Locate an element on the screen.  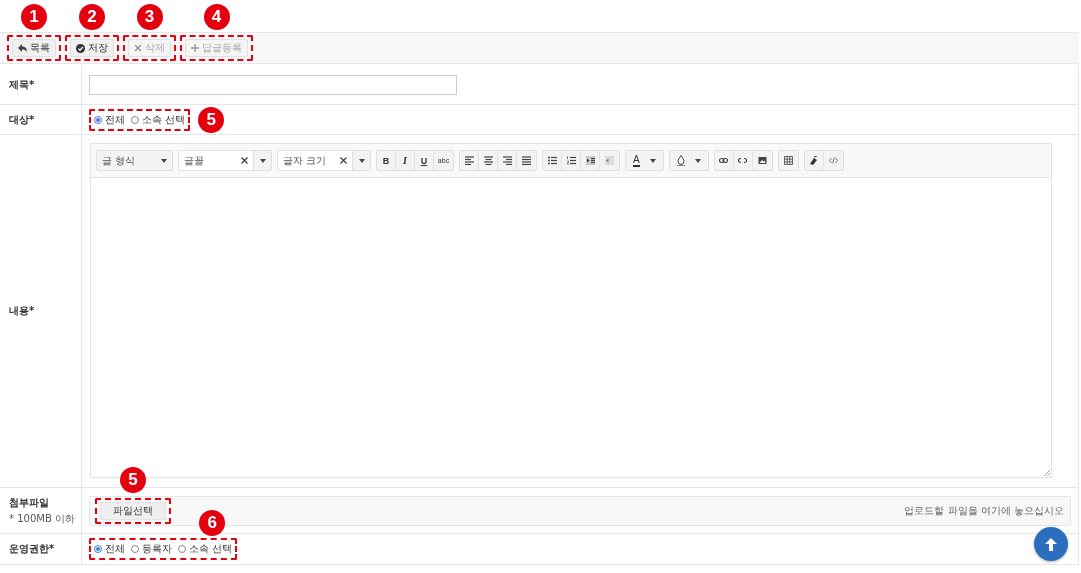
font-size-select: 글자 크기 is located at coordinates (315, 160).